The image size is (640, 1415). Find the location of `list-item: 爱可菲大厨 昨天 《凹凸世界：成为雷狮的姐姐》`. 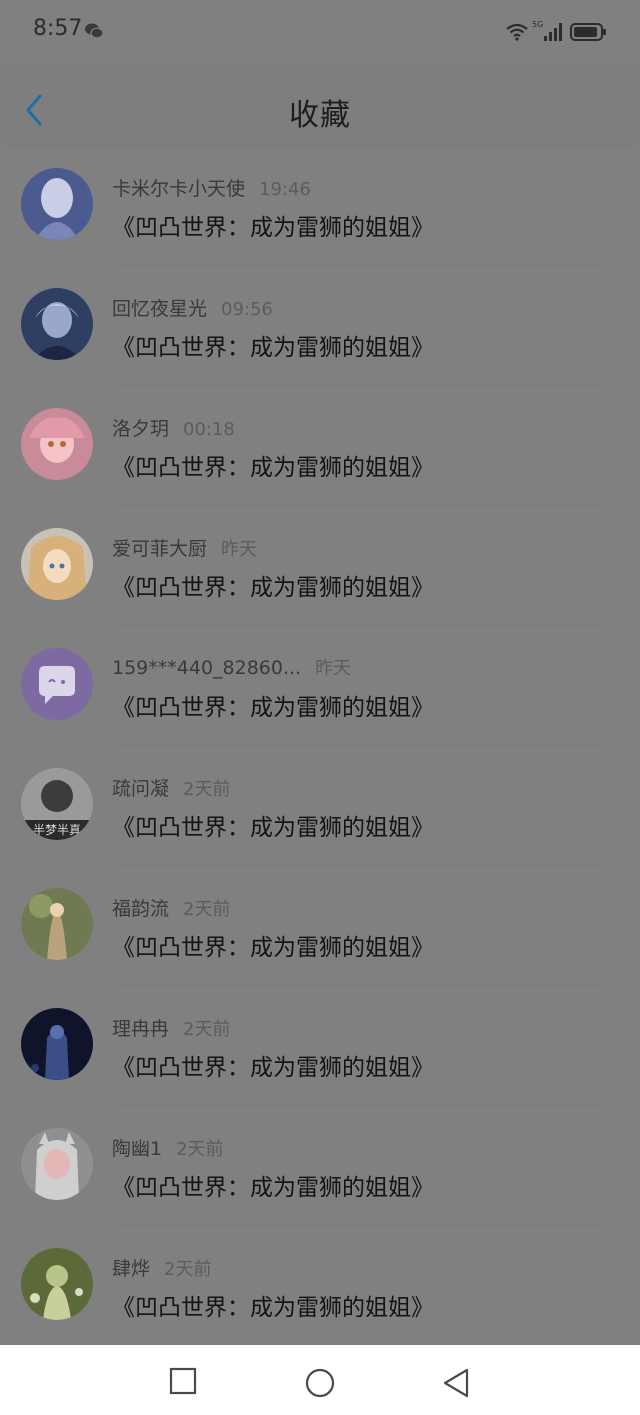

list-item: 爱可菲大厨 昨天 《凹凸世界：成为雷狮的姐姐》 is located at coordinates (320, 566).